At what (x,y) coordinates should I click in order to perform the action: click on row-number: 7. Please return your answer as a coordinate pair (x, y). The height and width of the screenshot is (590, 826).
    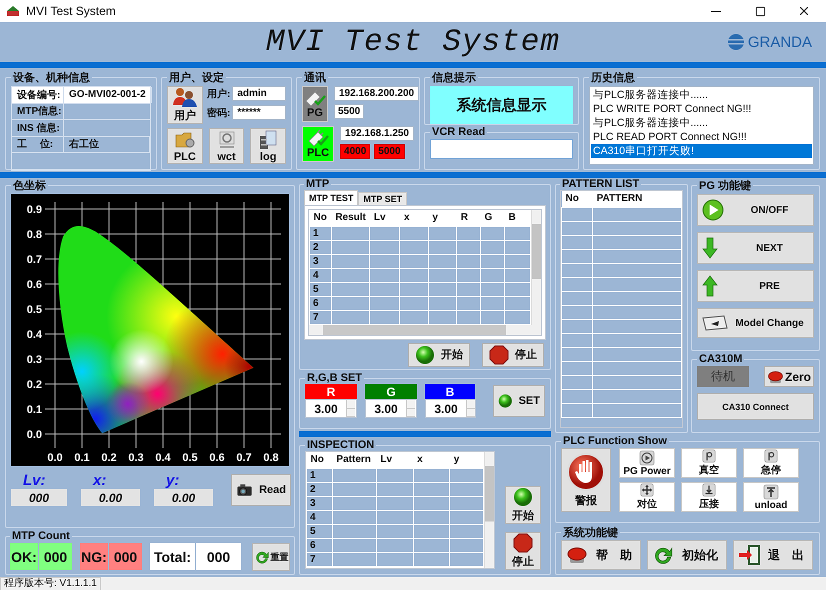
    Looking at the image, I should click on (319, 559).